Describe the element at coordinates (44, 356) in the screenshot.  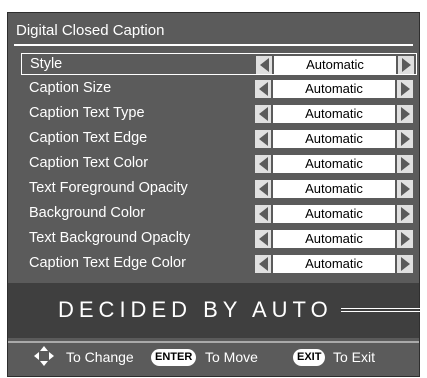
I see `dpad-icon` at that location.